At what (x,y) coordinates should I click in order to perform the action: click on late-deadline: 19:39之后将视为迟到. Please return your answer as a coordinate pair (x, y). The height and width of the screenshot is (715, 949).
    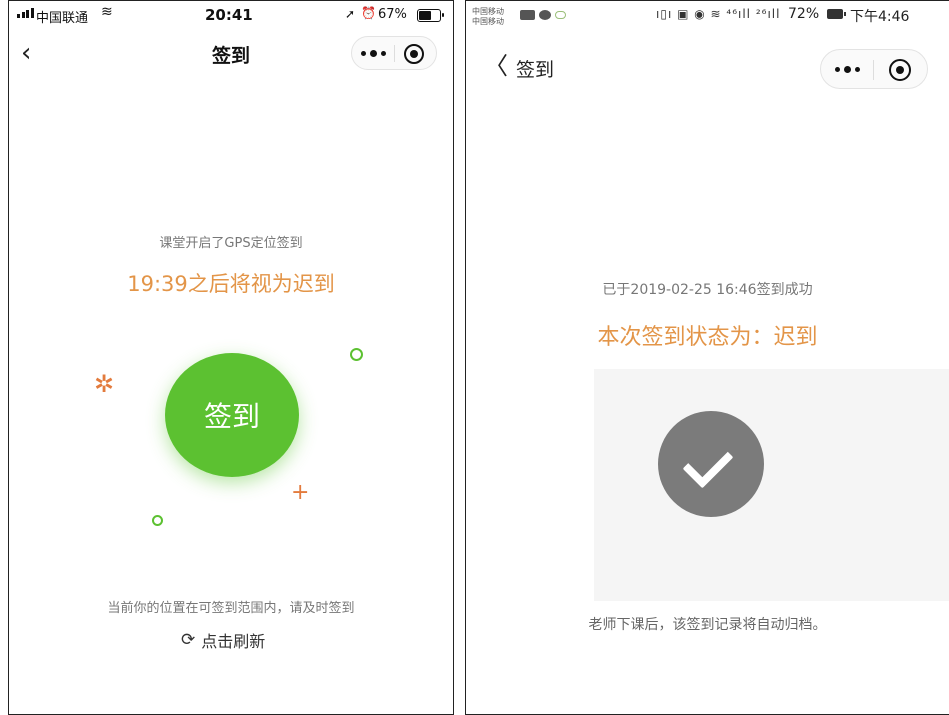
    Looking at the image, I should click on (231, 284).